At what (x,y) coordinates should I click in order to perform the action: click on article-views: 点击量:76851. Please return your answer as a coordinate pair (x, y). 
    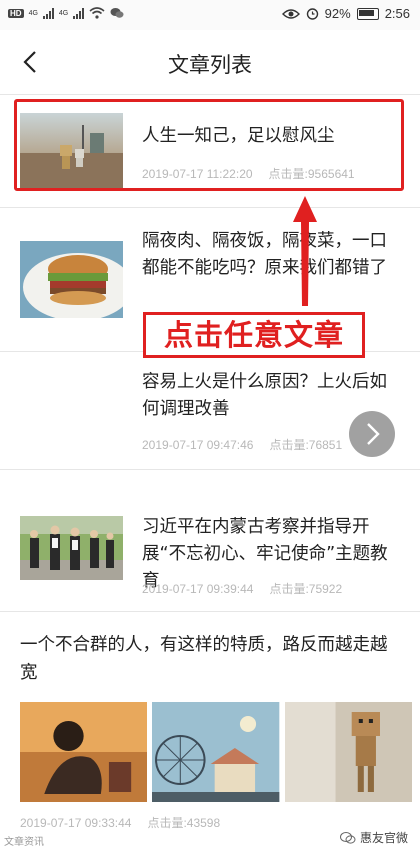
    Looking at the image, I should click on (306, 445).